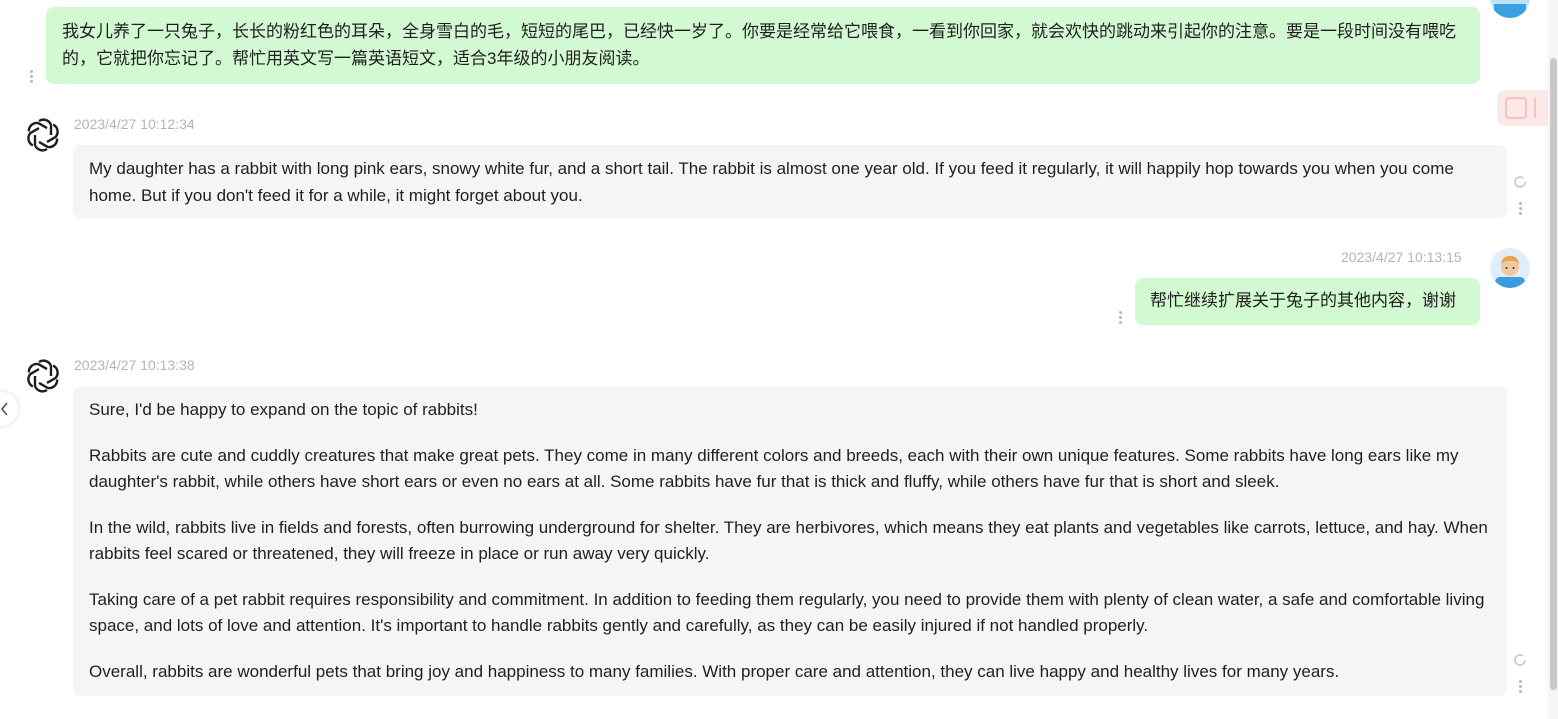  Describe the element at coordinates (1510, 268) in the screenshot. I see `user-avatar` at that location.